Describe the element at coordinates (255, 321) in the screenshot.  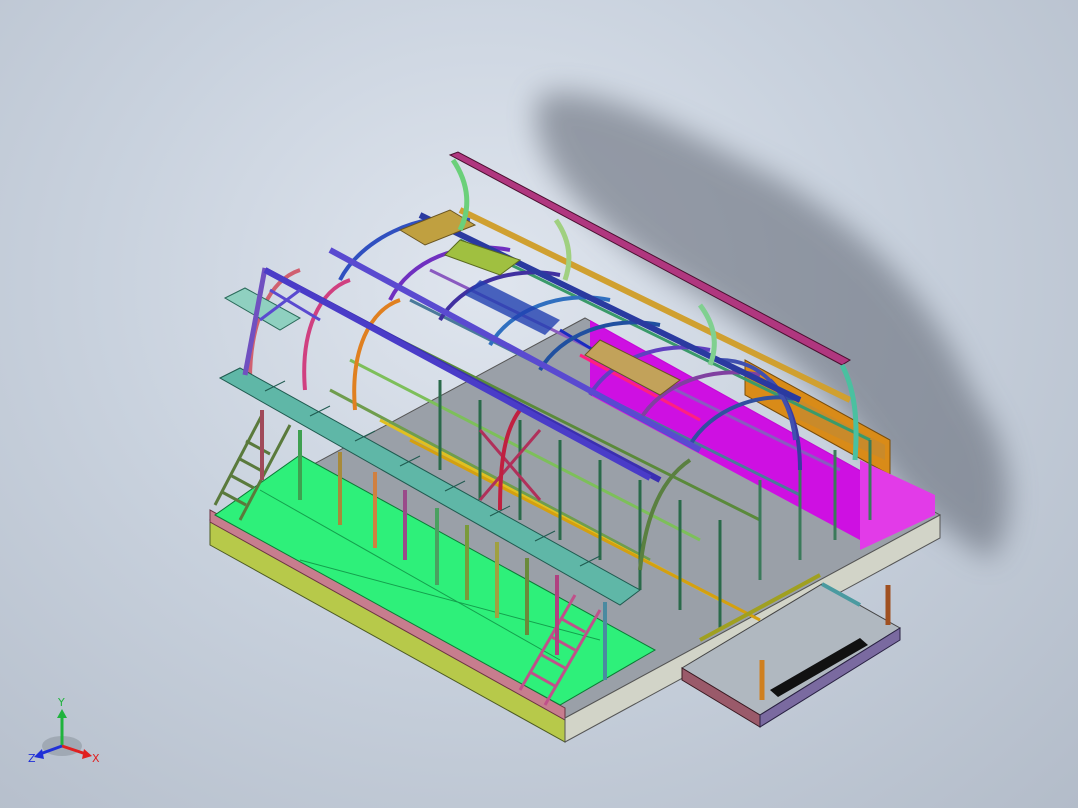
I see `left-column` at that location.